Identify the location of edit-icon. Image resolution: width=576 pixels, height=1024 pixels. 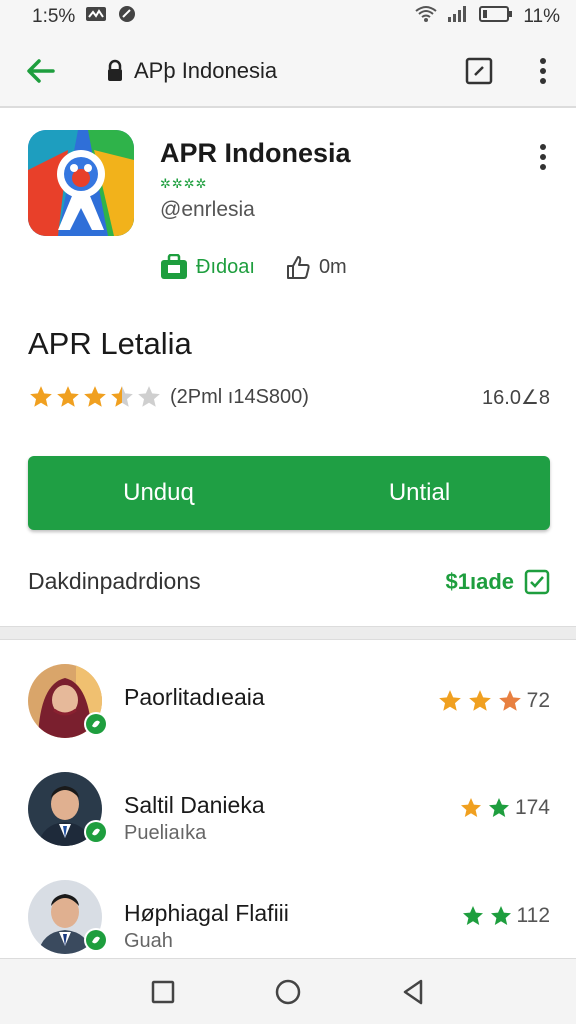
(479, 71).